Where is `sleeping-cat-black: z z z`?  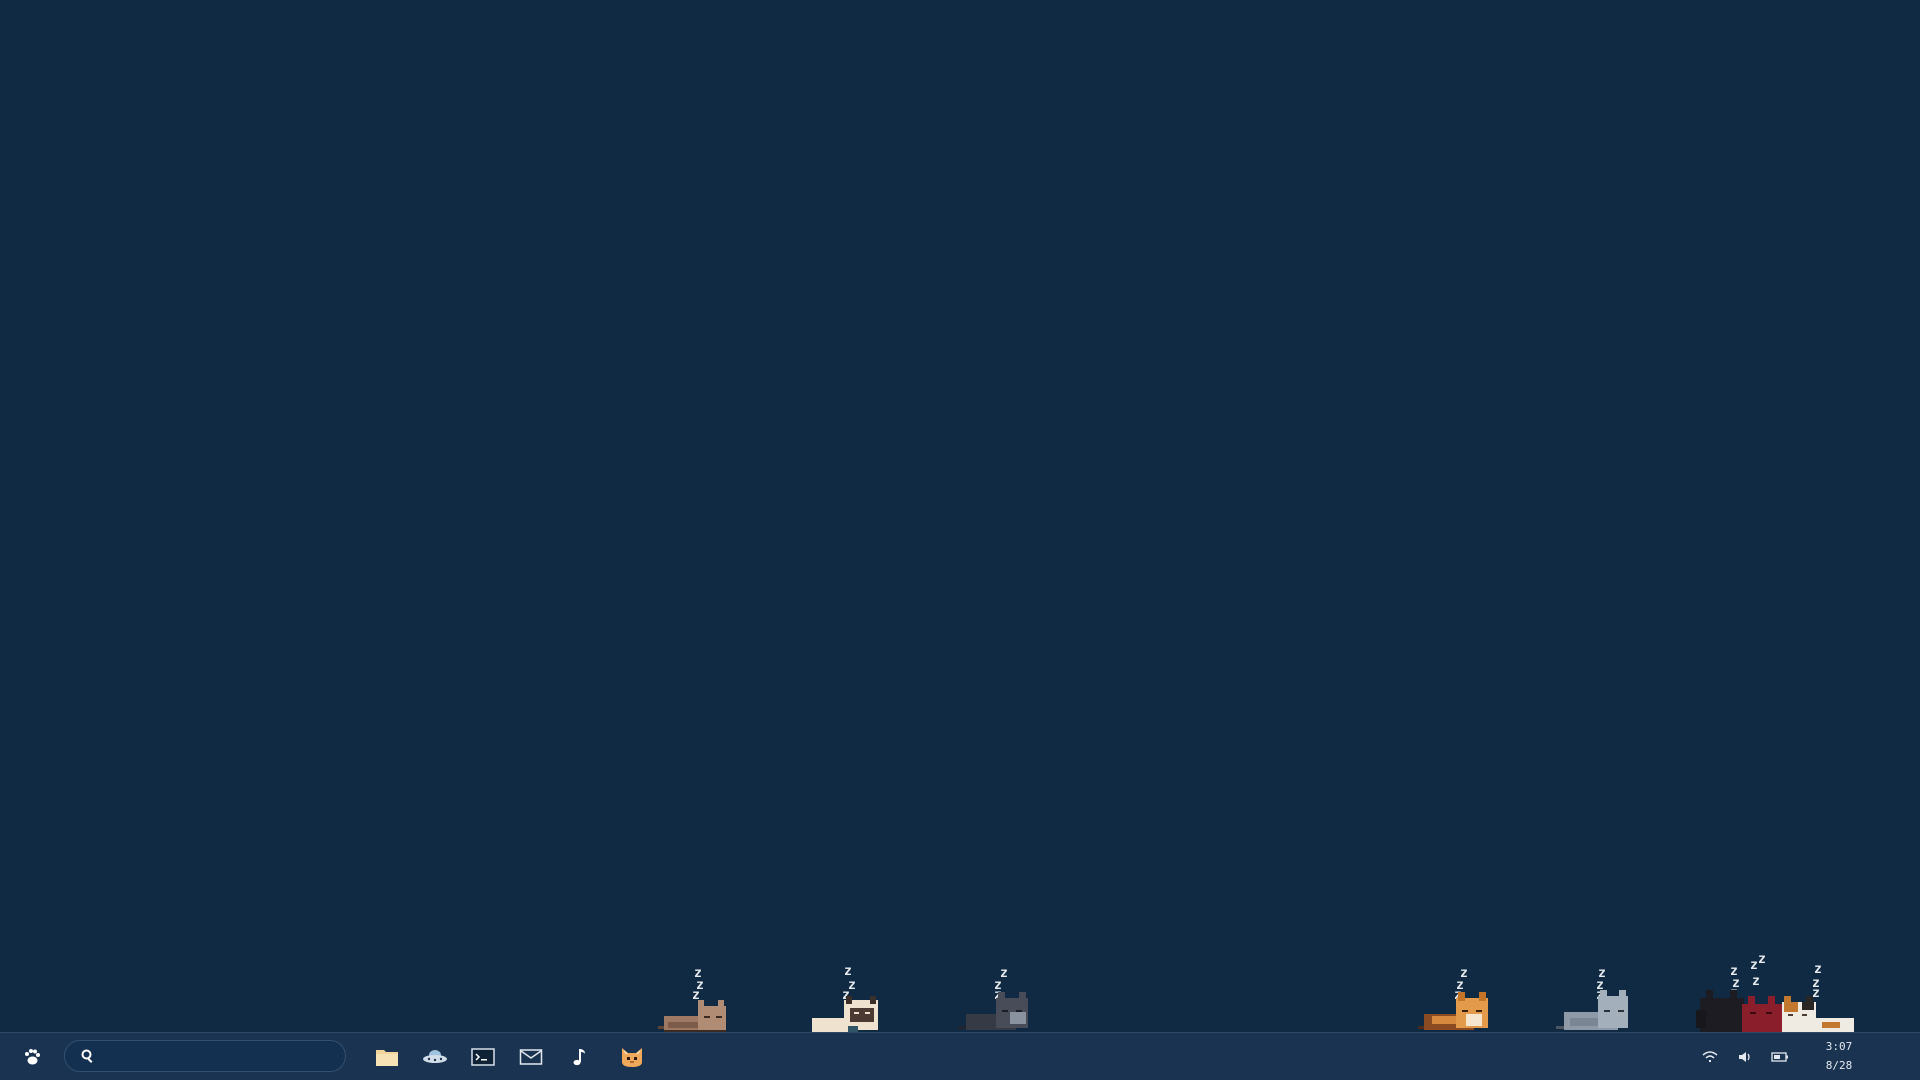 sleeping-cat-black: z z z is located at coordinates (999, 999).